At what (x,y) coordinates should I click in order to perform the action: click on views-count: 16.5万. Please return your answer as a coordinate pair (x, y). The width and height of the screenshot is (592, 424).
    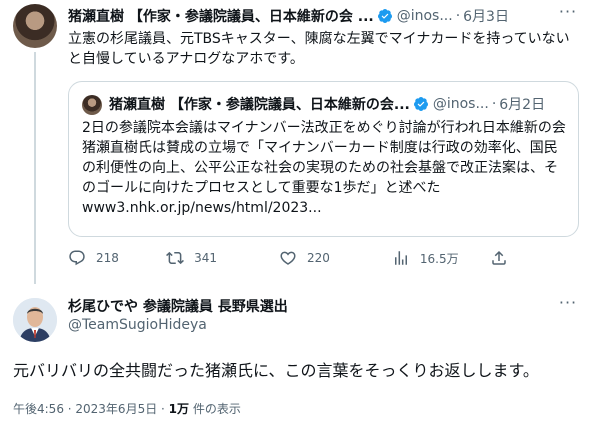
    Looking at the image, I should click on (439, 258).